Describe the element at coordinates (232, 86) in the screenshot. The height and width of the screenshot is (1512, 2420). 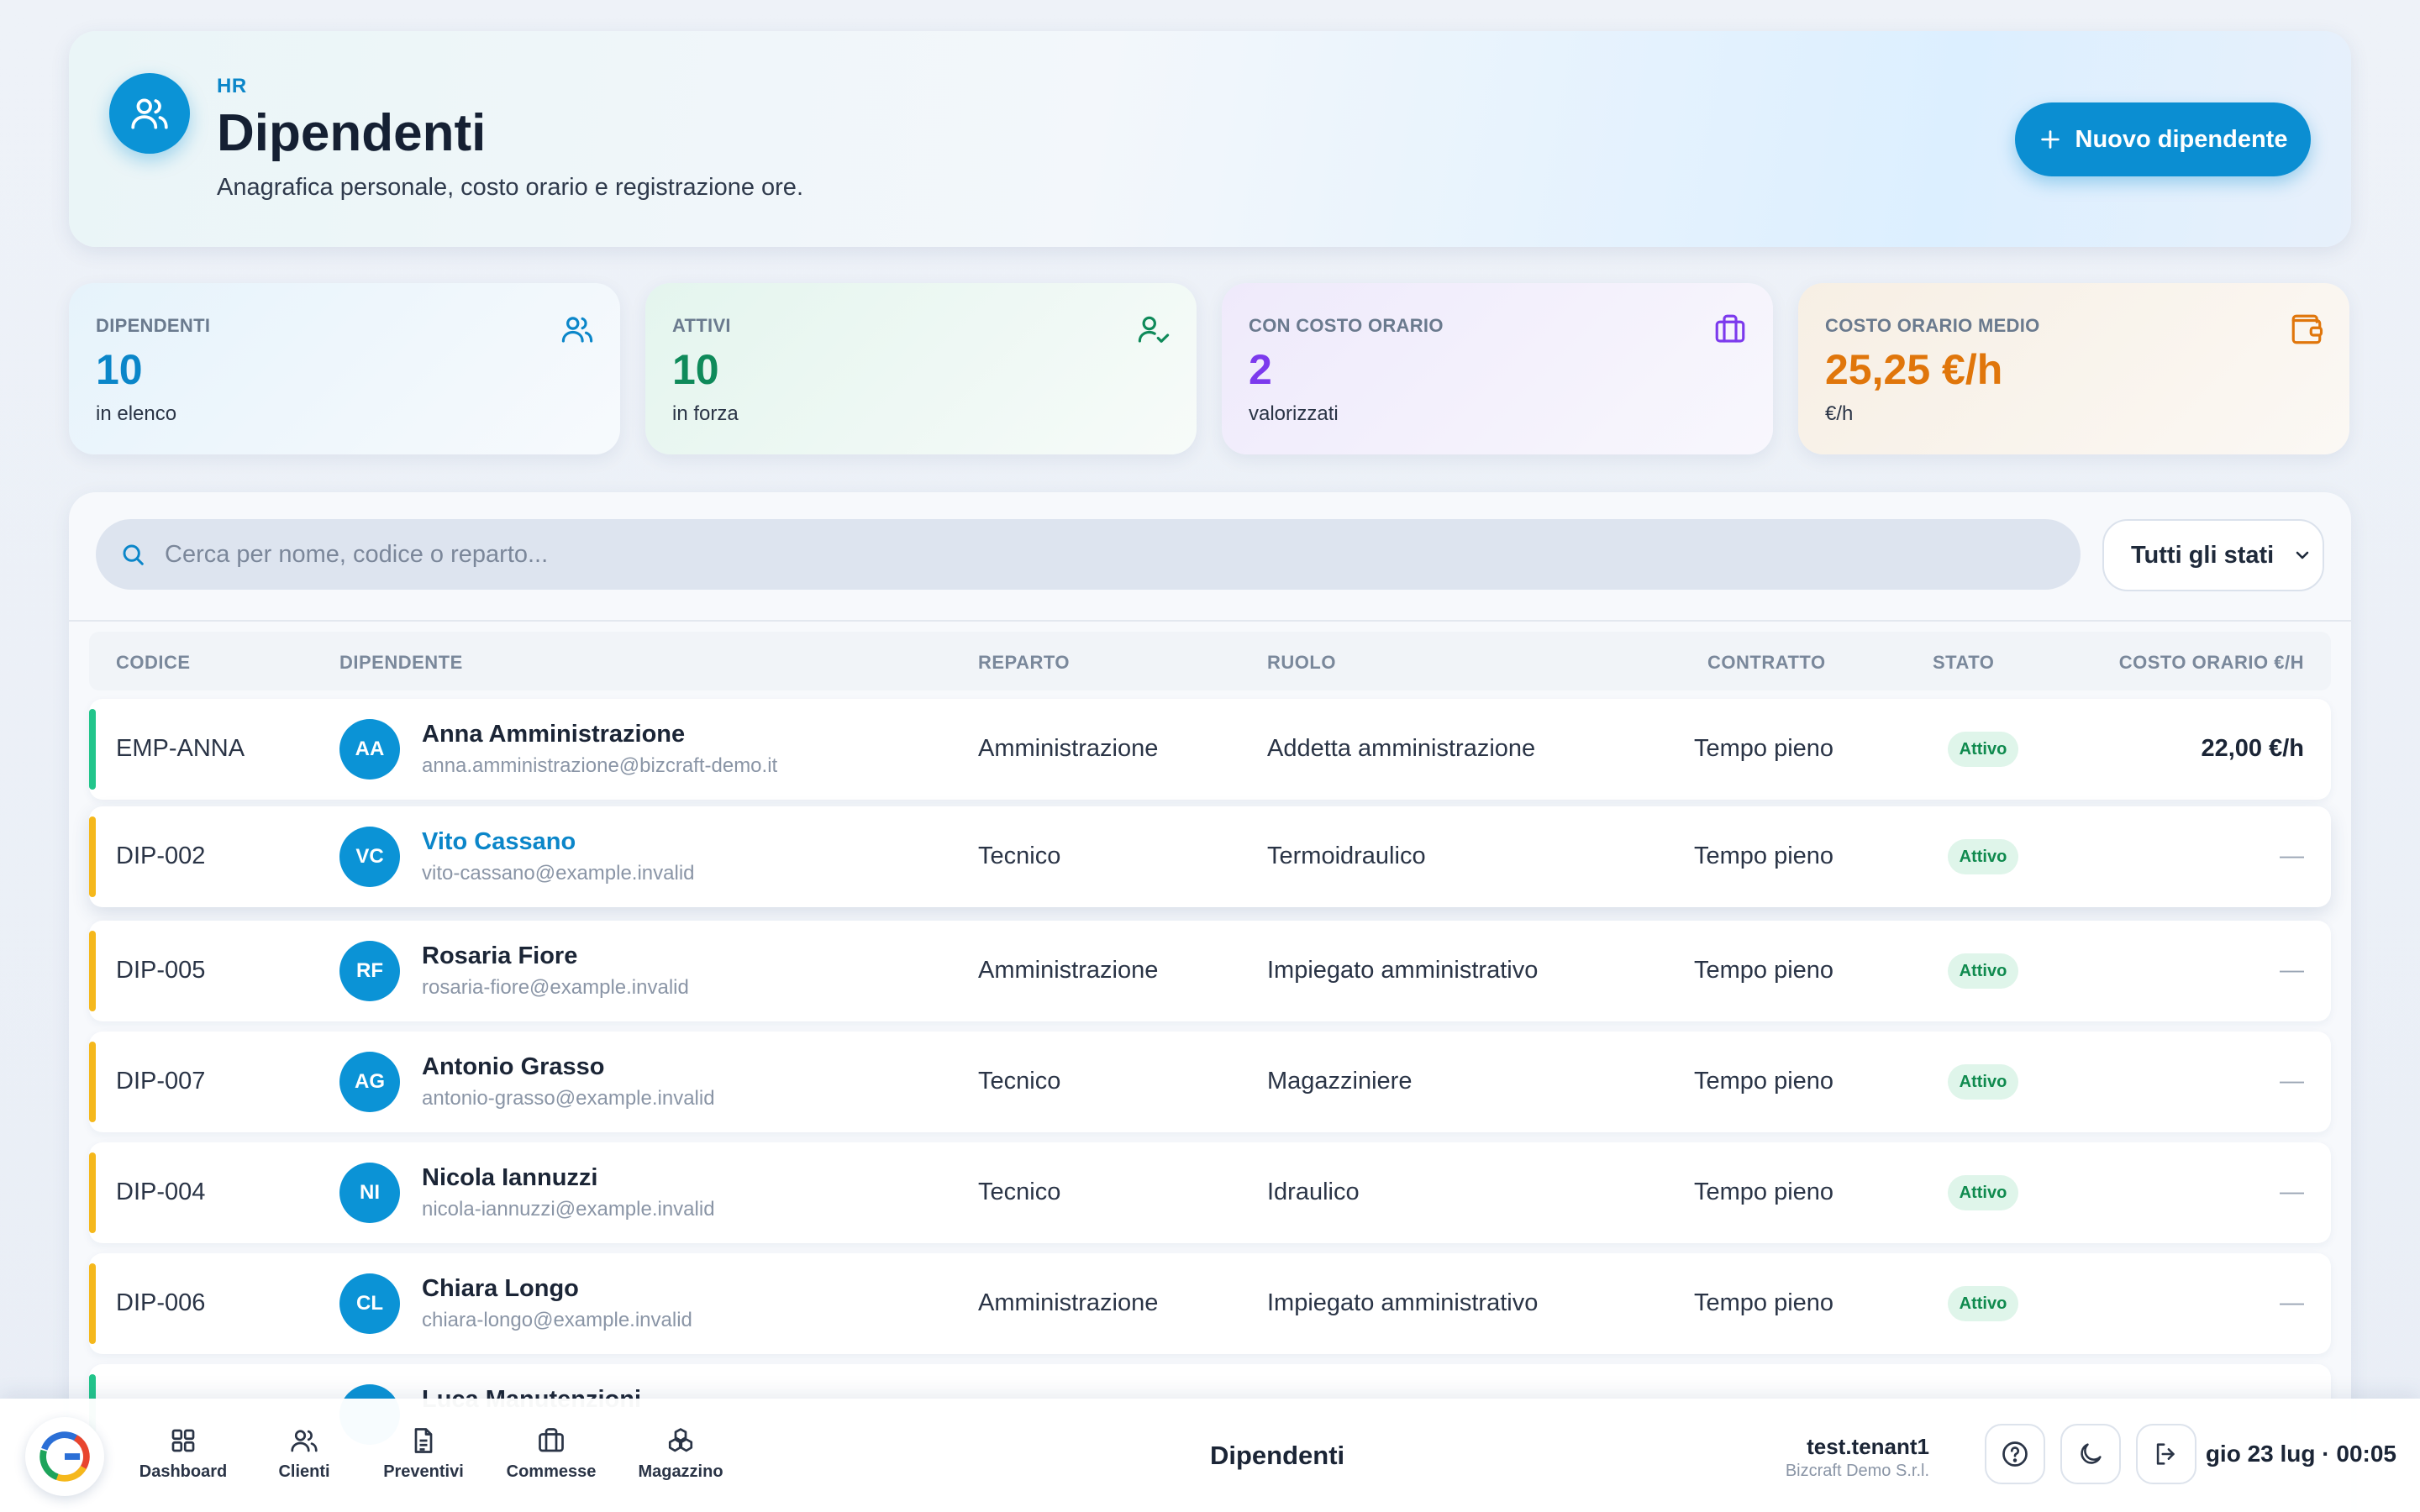
I see `section-eyebrow: HR` at that location.